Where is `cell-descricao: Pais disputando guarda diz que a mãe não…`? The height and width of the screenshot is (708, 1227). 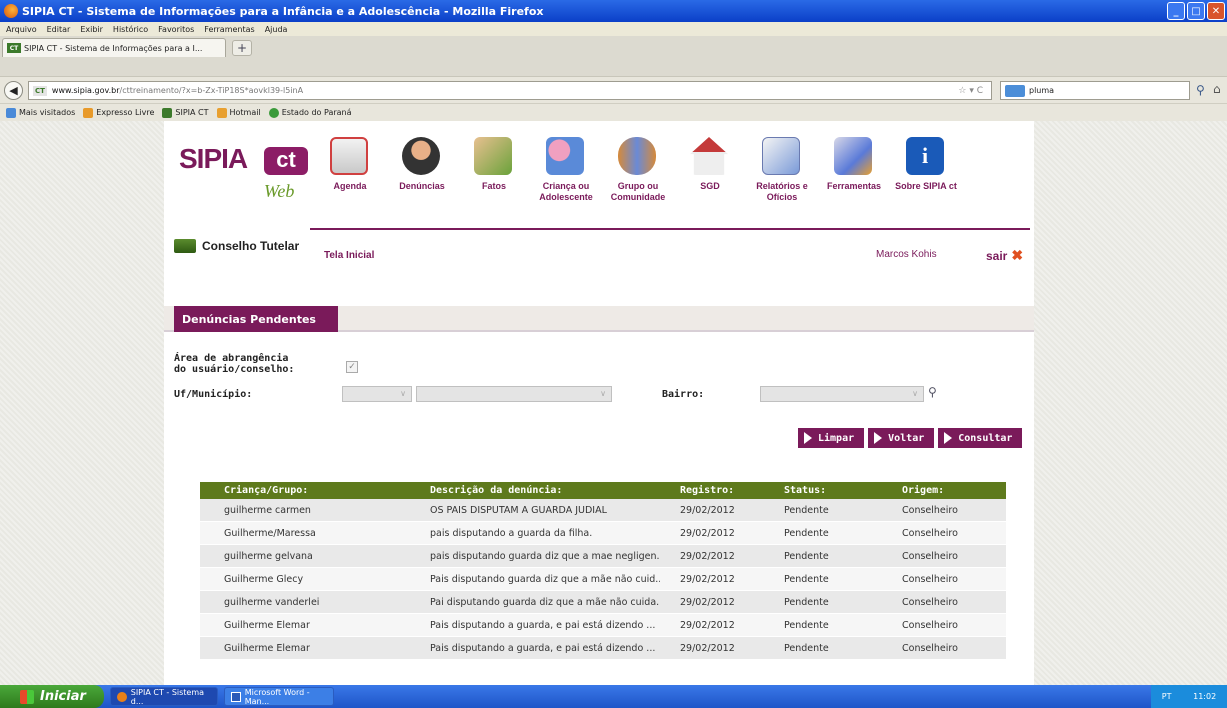
cell-descricao: Pais disputando guarda diz que a mãe não… is located at coordinates (545, 579).